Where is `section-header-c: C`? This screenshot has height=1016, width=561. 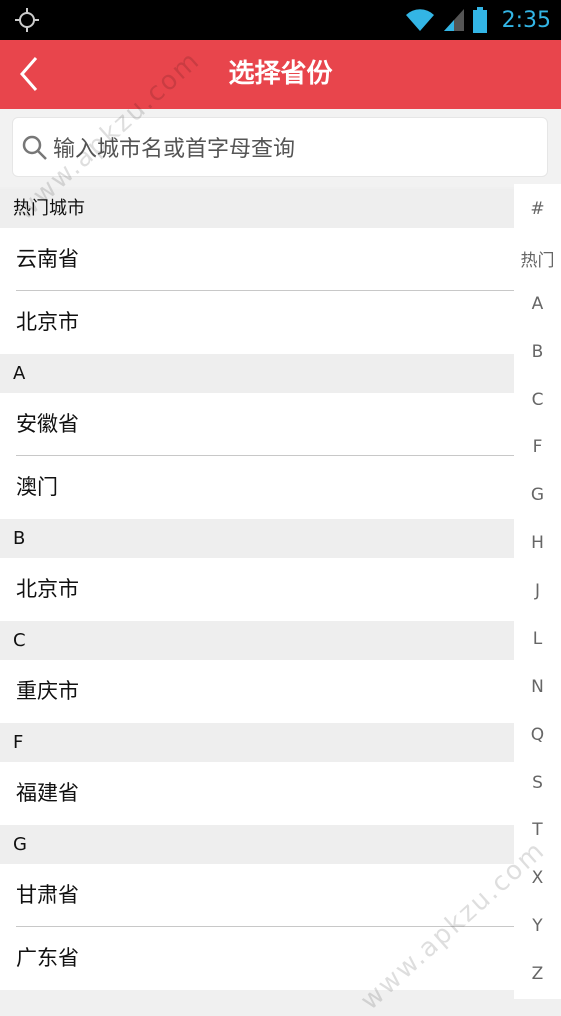
section-header-c: C is located at coordinates (257, 640).